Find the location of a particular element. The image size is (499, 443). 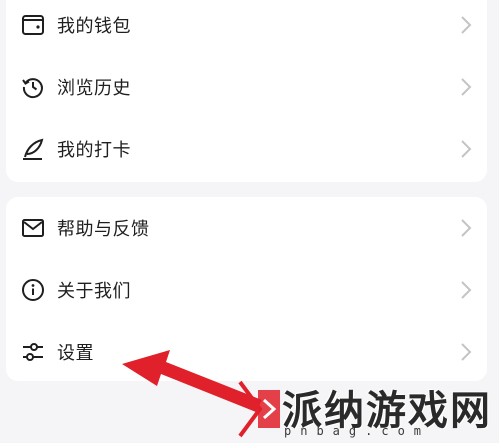

watermark-logo-icon is located at coordinates (259, 409).